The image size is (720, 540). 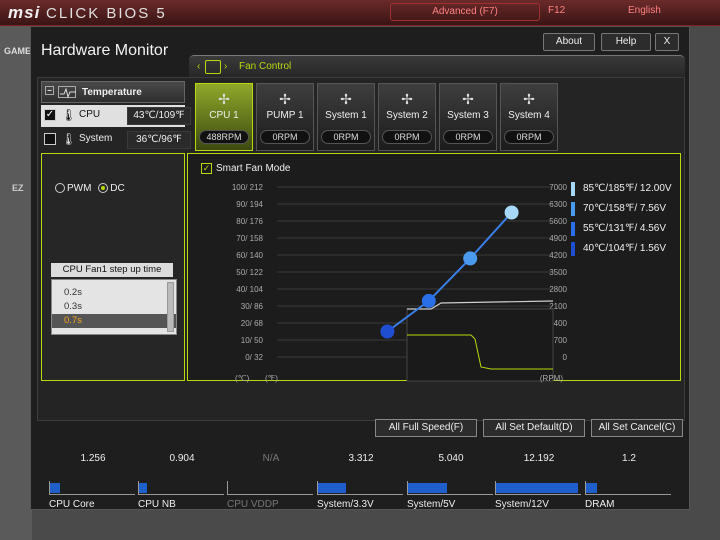 What do you see at coordinates (206, 168) in the screenshot?
I see `smart-fan-checkbox: ✓` at bounding box center [206, 168].